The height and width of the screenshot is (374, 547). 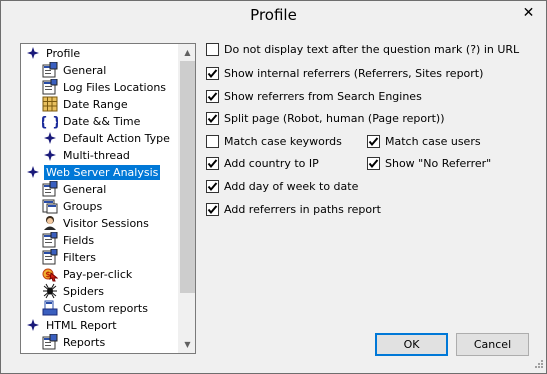 What do you see at coordinates (105, 308) in the screenshot?
I see `tree-item-label: Custom reports` at bounding box center [105, 308].